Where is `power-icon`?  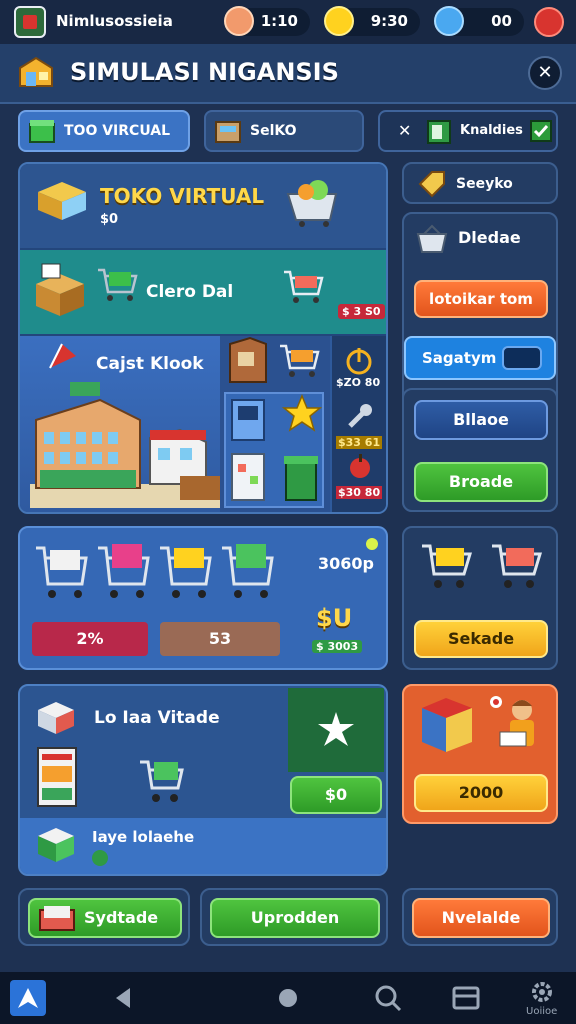 power-icon is located at coordinates (359, 361).